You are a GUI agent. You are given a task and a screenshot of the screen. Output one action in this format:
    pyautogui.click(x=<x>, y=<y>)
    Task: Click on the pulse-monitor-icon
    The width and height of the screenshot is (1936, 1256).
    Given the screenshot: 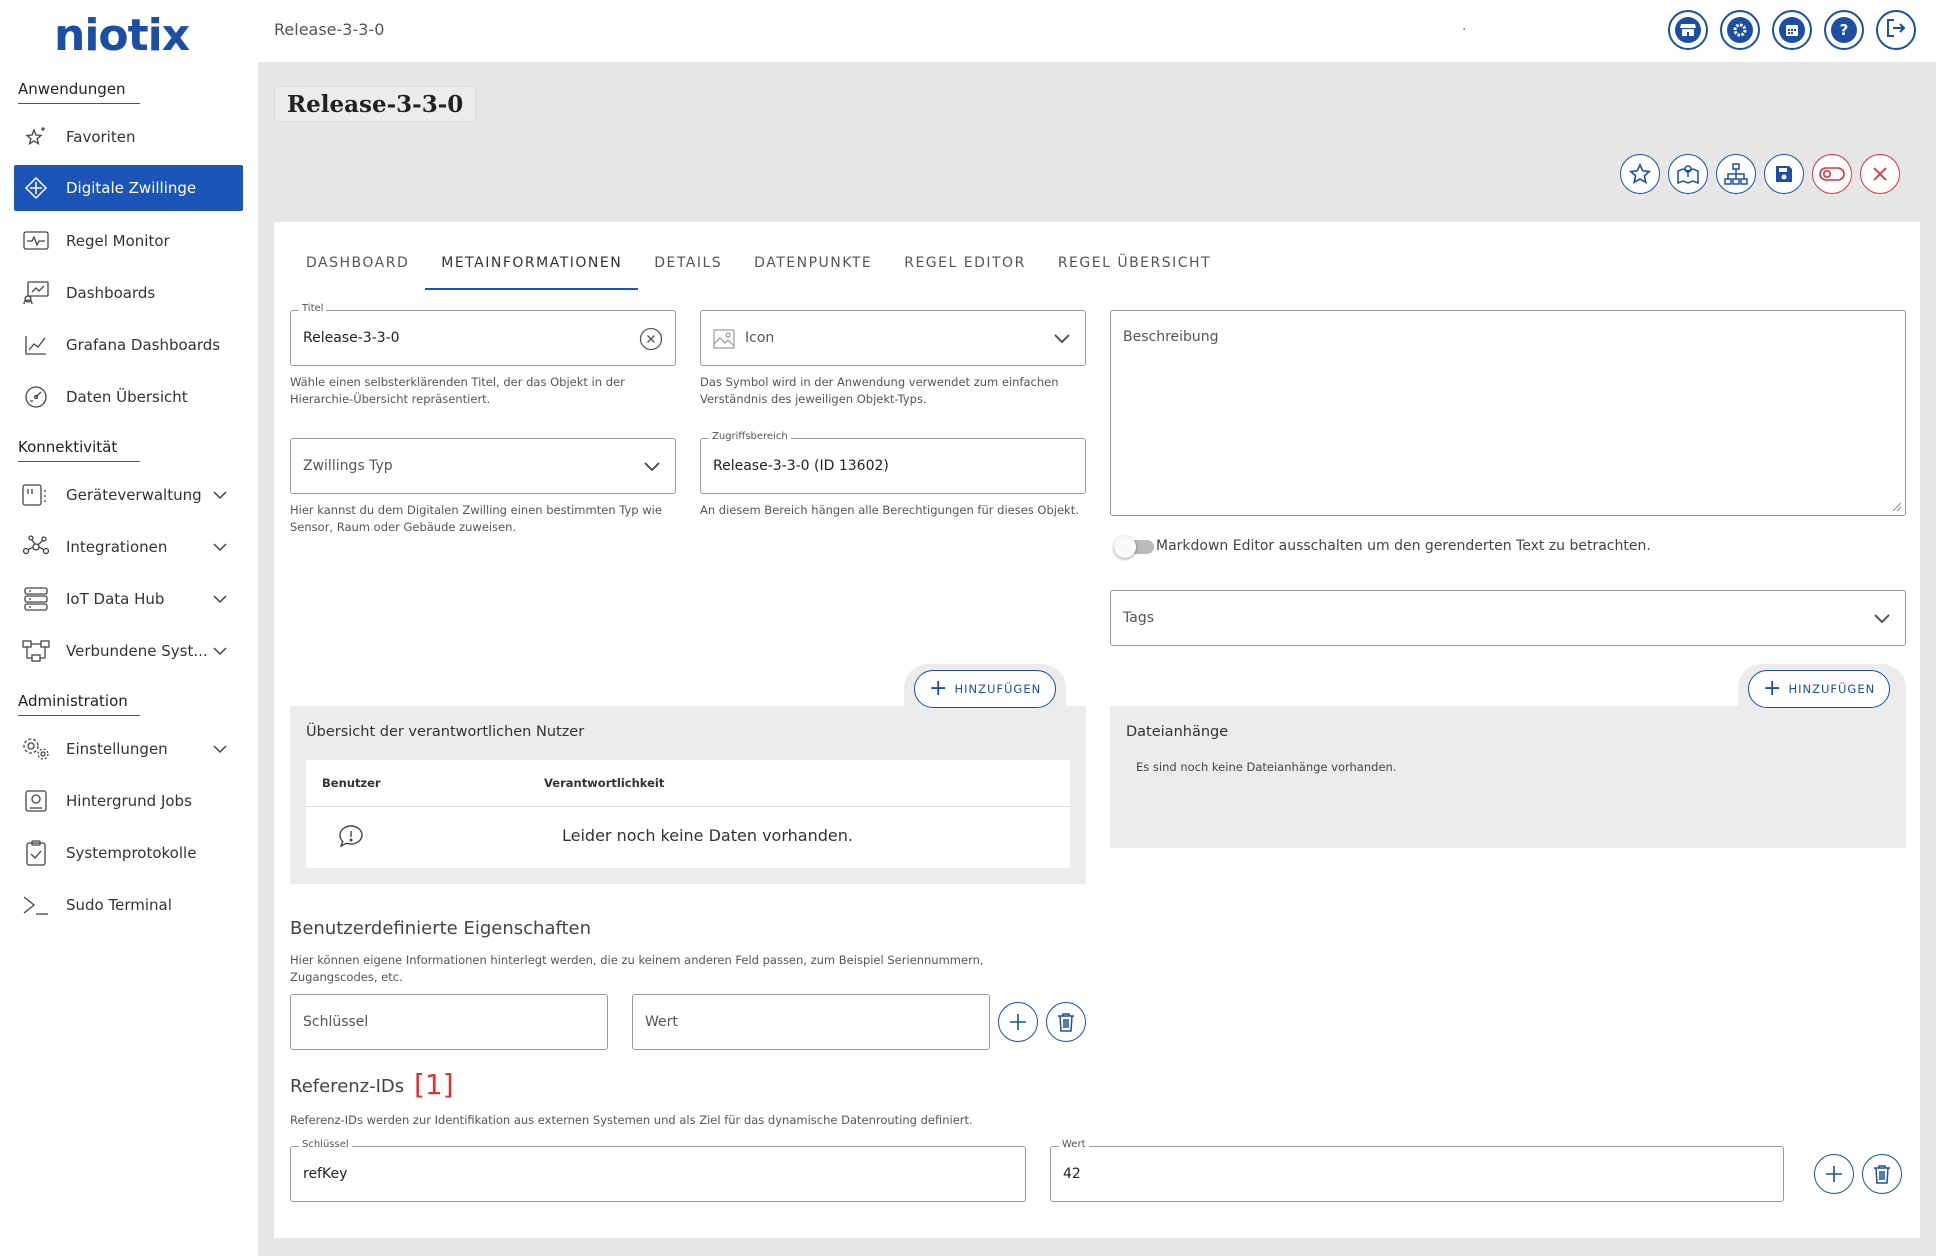 What is the action you would take?
    pyautogui.click(x=36, y=241)
    